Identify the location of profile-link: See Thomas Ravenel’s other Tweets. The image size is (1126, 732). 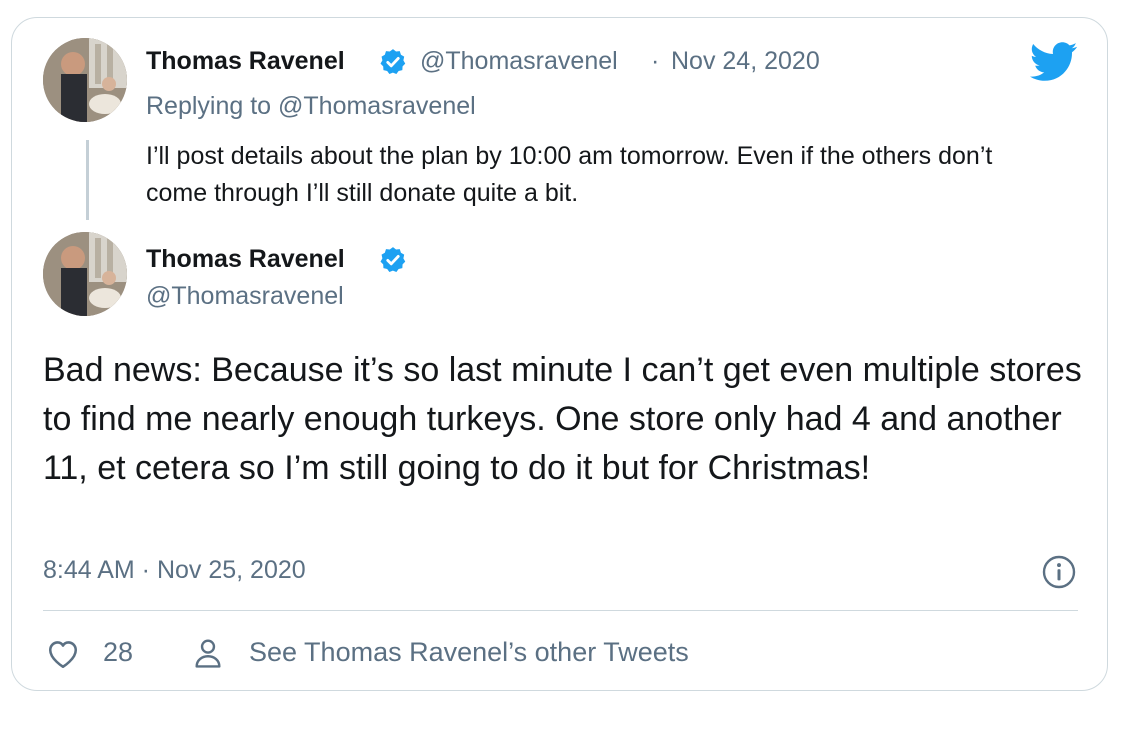
(469, 652).